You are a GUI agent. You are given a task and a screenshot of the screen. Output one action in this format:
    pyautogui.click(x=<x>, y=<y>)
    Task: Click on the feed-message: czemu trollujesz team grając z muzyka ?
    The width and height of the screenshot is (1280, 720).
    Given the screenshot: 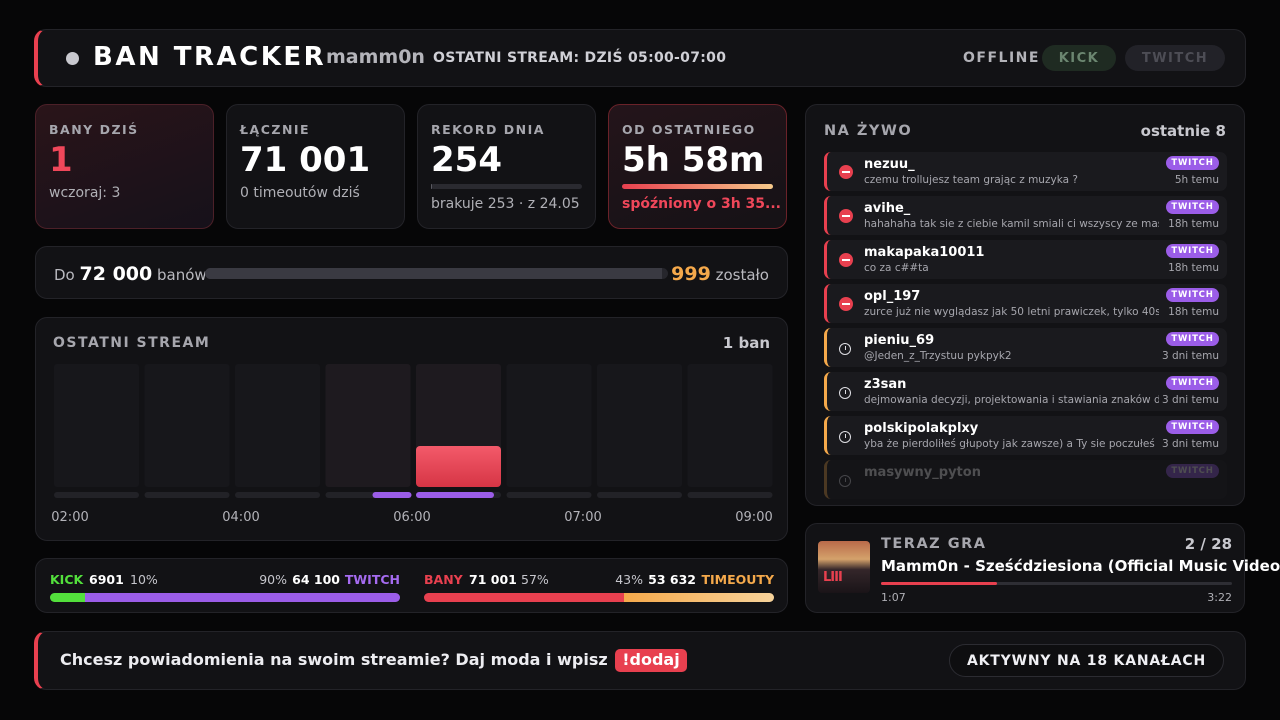 What is the action you would take?
    pyautogui.click(x=971, y=180)
    